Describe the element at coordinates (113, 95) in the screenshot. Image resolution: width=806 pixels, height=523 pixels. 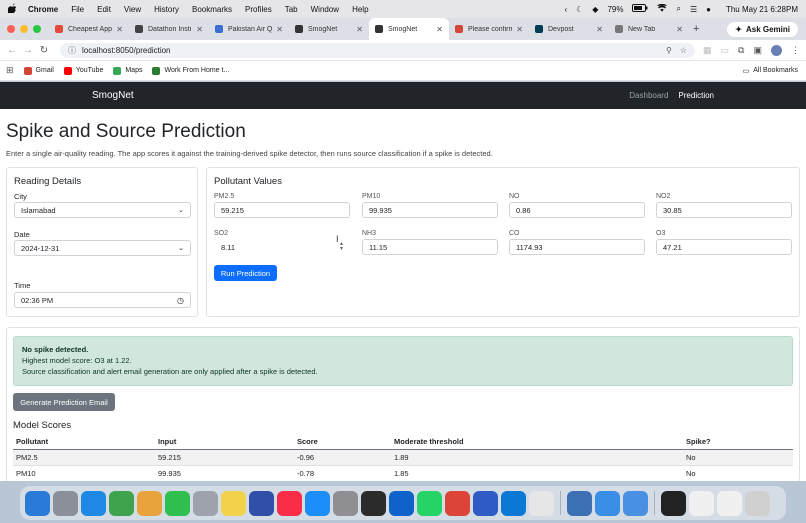
I see `navbar-brand: SmogNet` at that location.